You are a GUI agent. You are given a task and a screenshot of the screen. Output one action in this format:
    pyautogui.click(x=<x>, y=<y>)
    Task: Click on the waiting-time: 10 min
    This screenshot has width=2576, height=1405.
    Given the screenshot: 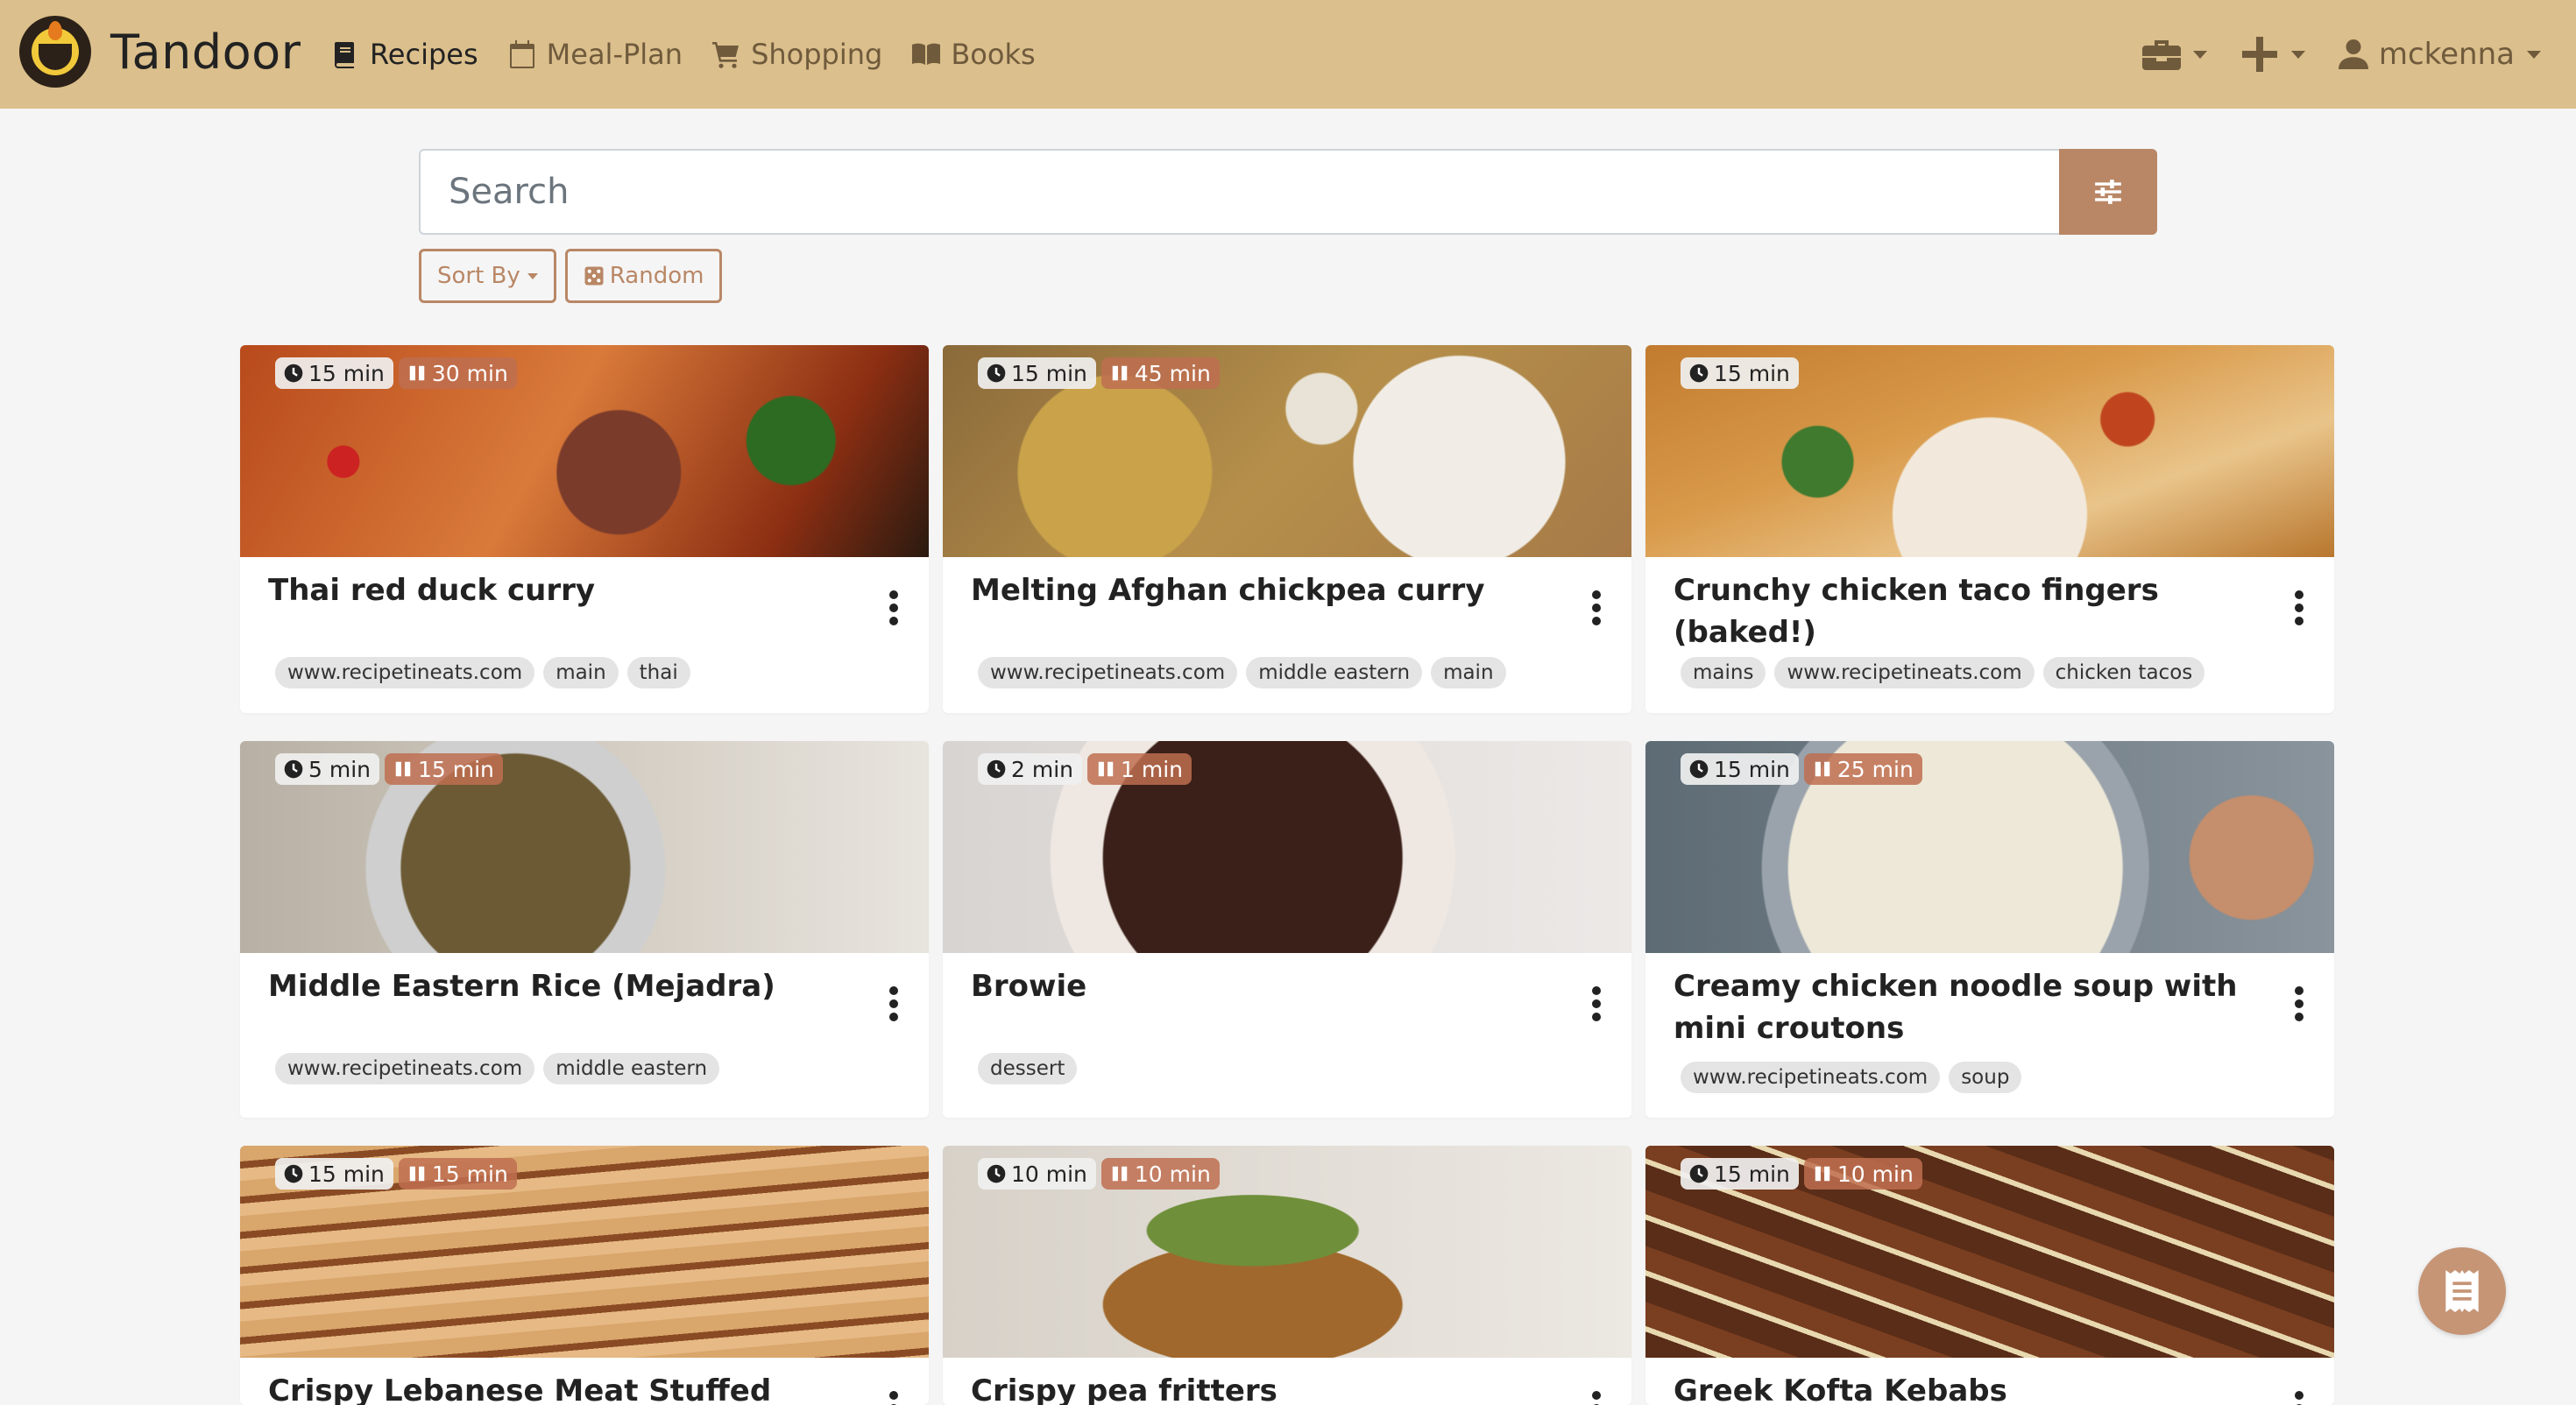 What is the action you would take?
    pyautogui.click(x=1172, y=1174)
    